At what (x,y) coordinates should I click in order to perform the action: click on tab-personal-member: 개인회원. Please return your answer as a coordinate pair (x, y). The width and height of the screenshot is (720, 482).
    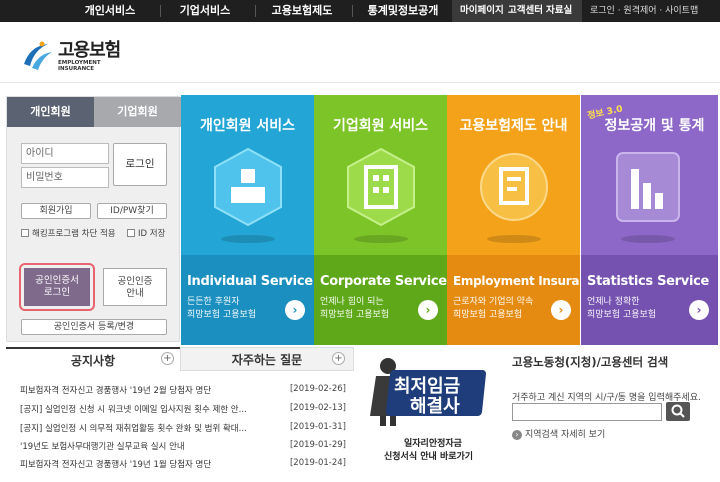
    Looking at the image, I should click on (50, 112).